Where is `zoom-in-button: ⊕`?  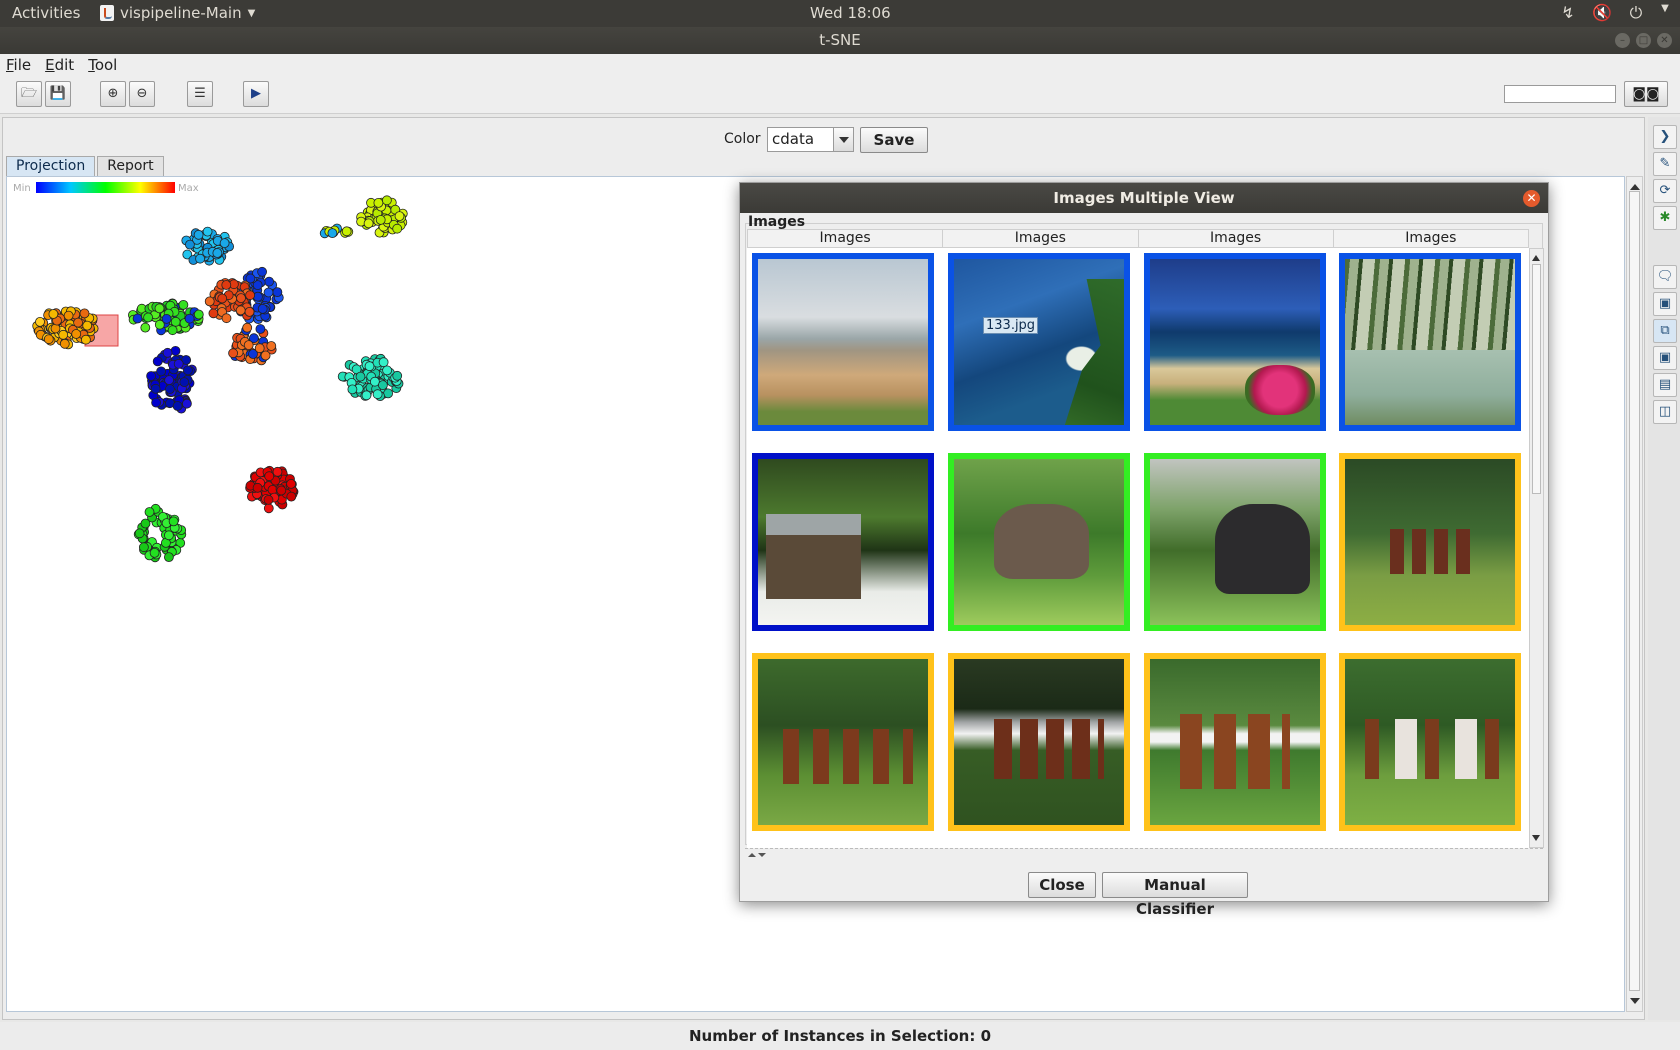 zoom-in-button: ⊕ is located at coordinates (113, 94).